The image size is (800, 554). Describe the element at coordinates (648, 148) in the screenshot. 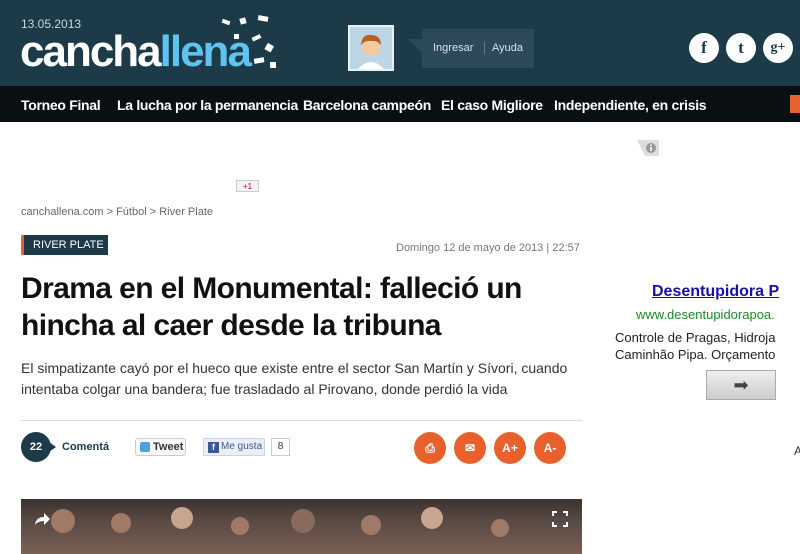

I see `ad-info-icon` at that location.